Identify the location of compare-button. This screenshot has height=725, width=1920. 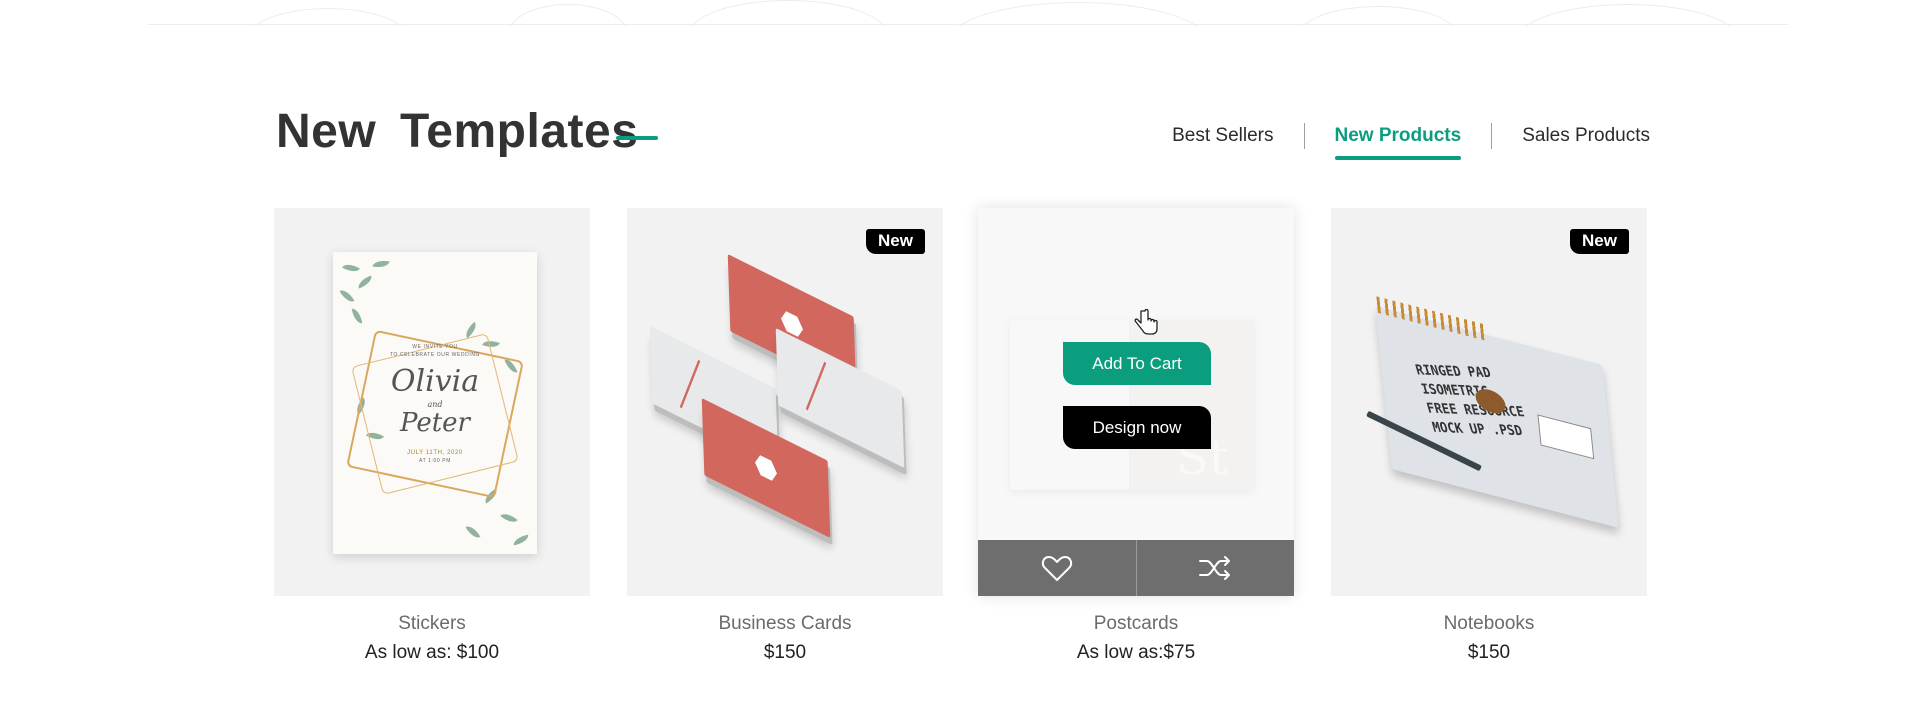
(1216, 568).